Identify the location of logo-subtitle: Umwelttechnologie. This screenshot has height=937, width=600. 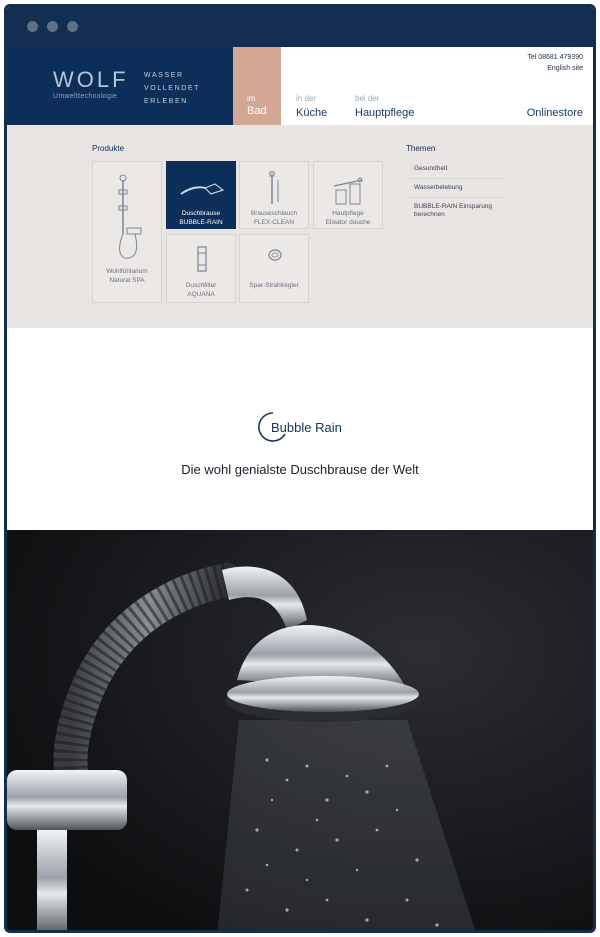
(85, 96).